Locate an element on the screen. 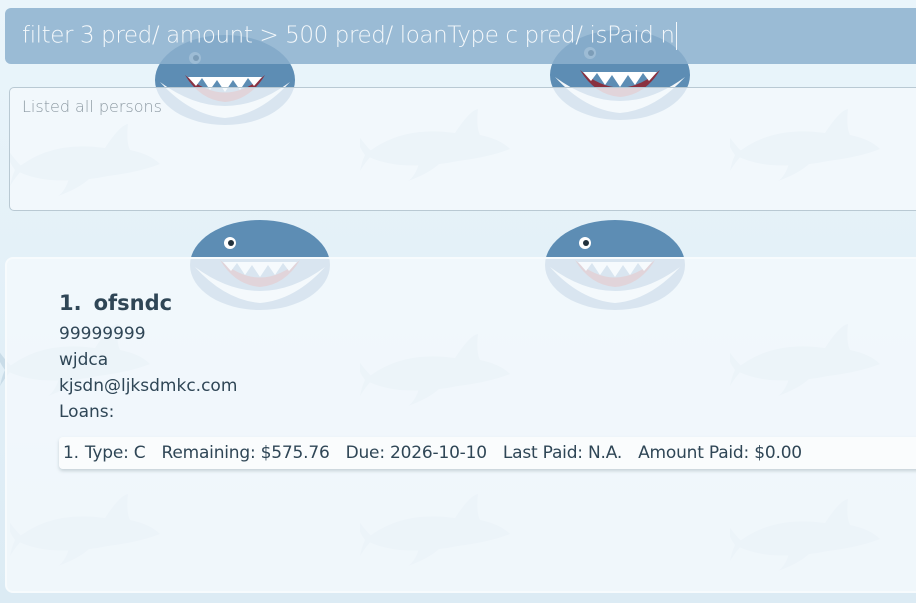 This screenshot has height=603, width=916. loan-type: Type: C is located at coordinates (115, 453).